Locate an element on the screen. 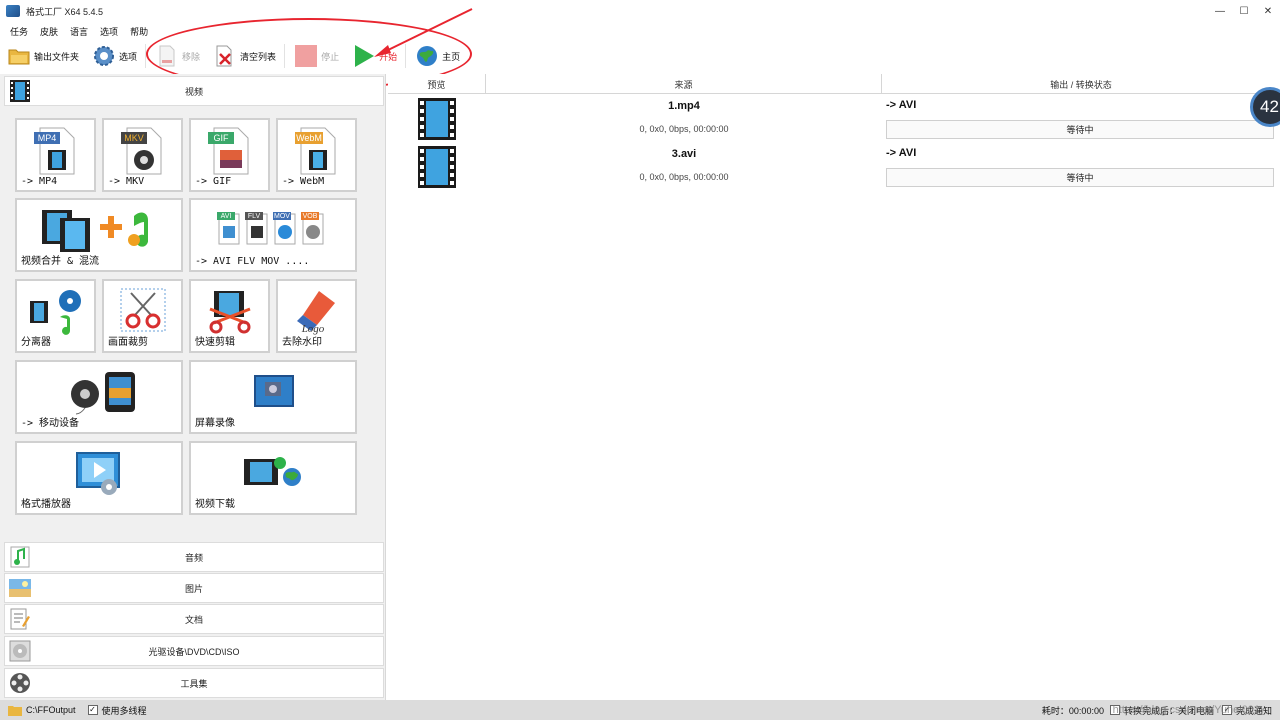 This screenshot has width=1280, height=720. remove-button: 移除 is located at coordinates (177, 56).